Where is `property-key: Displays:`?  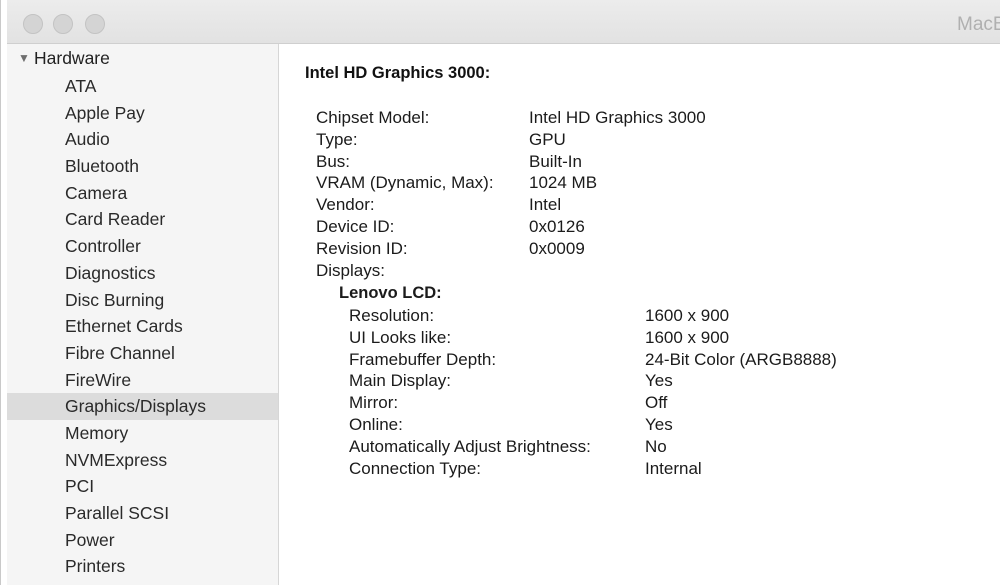 property-key: Displays: is located at coordinates (350, 270).